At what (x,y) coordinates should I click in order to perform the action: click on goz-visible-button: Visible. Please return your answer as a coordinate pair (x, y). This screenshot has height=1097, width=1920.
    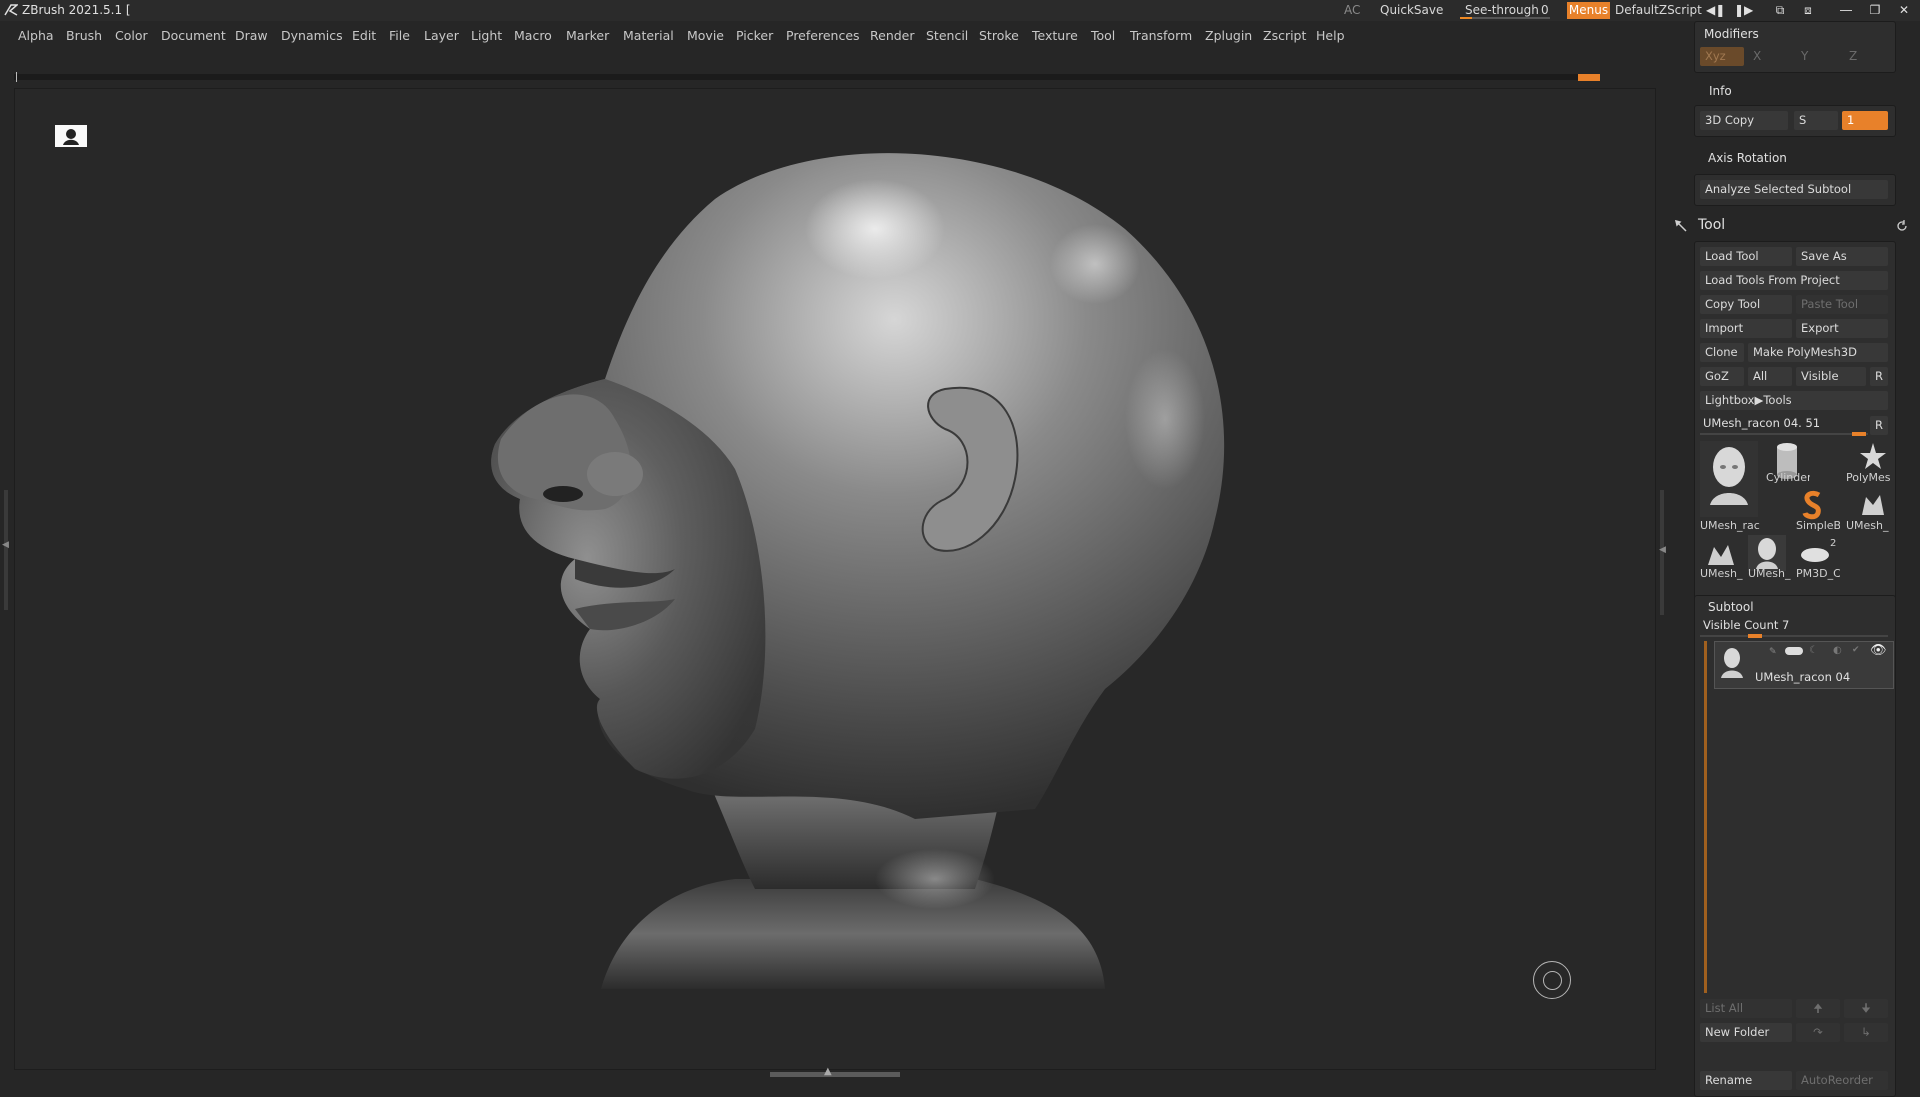
    Looking at the image, I should click on (1831, 376).